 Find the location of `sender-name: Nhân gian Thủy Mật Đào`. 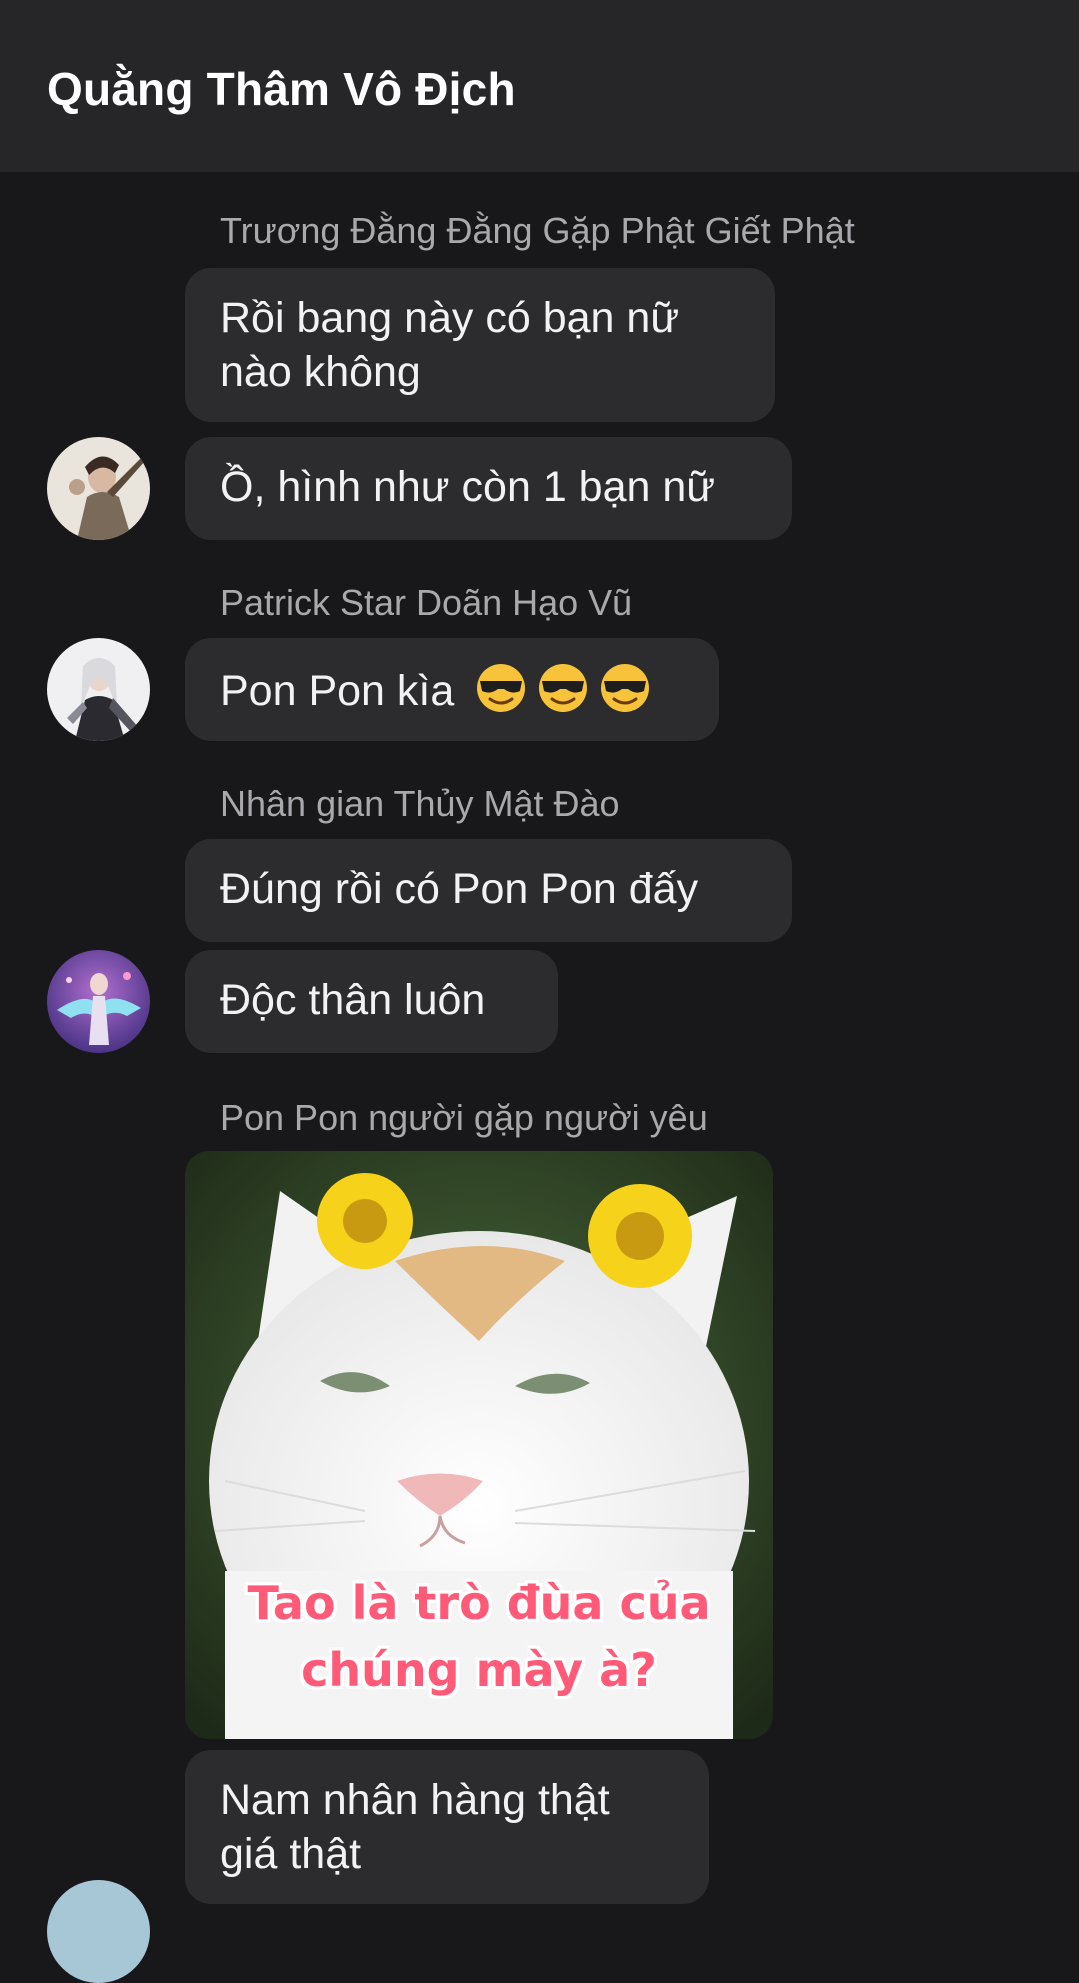

sender-name: Nhân gian Thủy Mật Đào is located at coordinates (420, 804).